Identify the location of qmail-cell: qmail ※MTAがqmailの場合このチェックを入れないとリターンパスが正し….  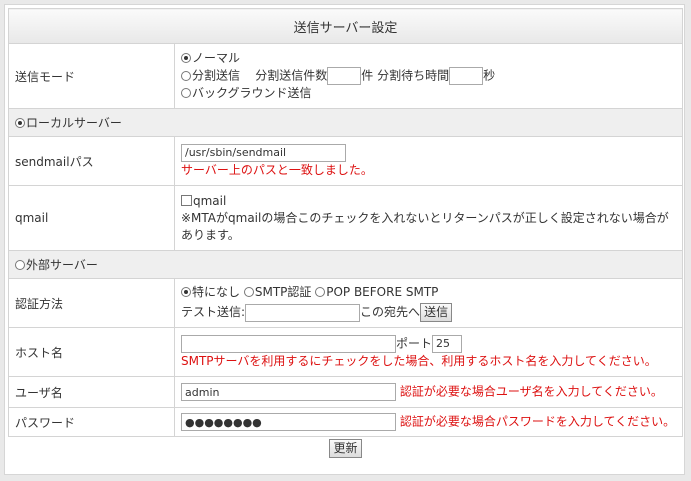
(428, 218).